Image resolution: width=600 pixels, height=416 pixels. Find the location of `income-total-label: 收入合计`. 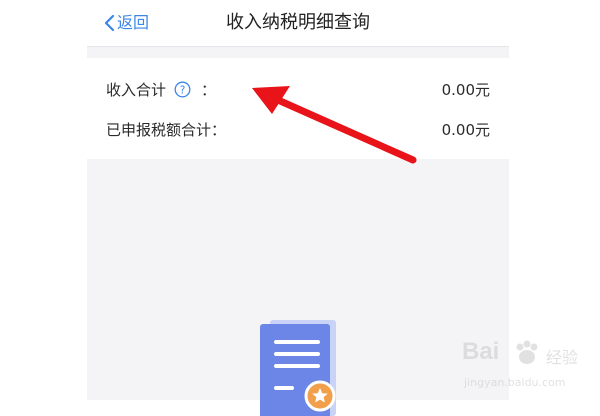

income-total-label: 收入合计 is located at coordinates (136, 89).